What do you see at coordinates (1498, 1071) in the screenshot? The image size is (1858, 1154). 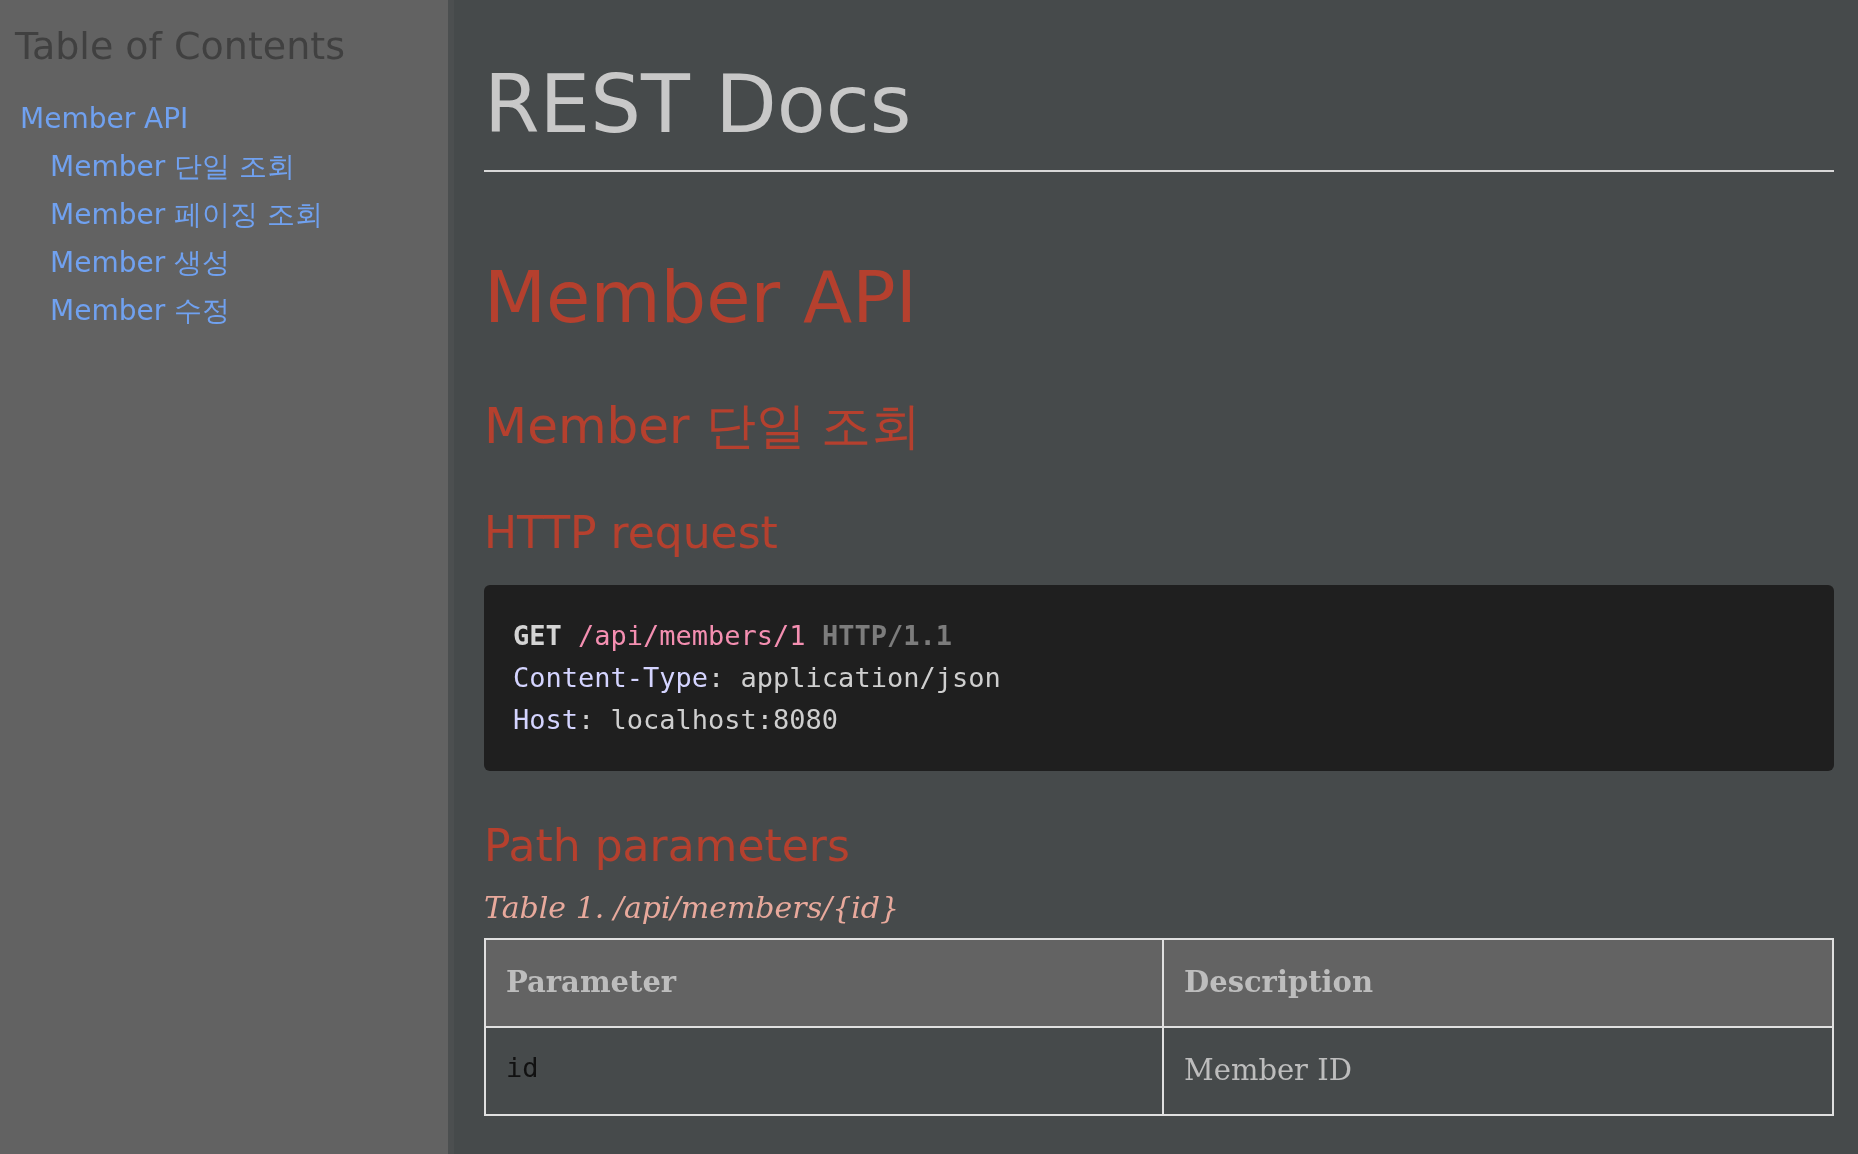 I see `table-cell: Member ID` at bounding box center [1498, 1071].